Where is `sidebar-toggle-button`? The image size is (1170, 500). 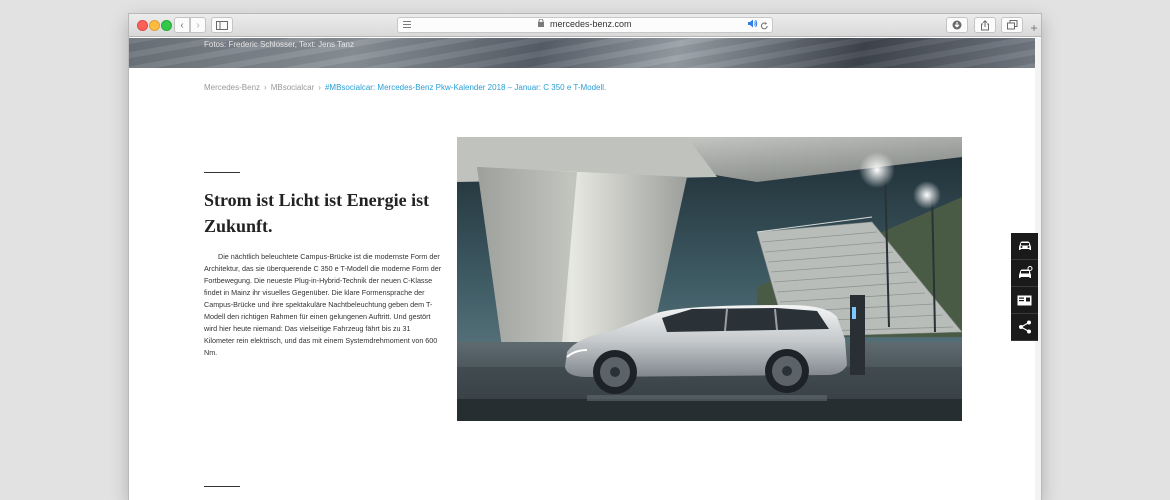
sidebar-toggle-button is located at coordinates (222, 25).